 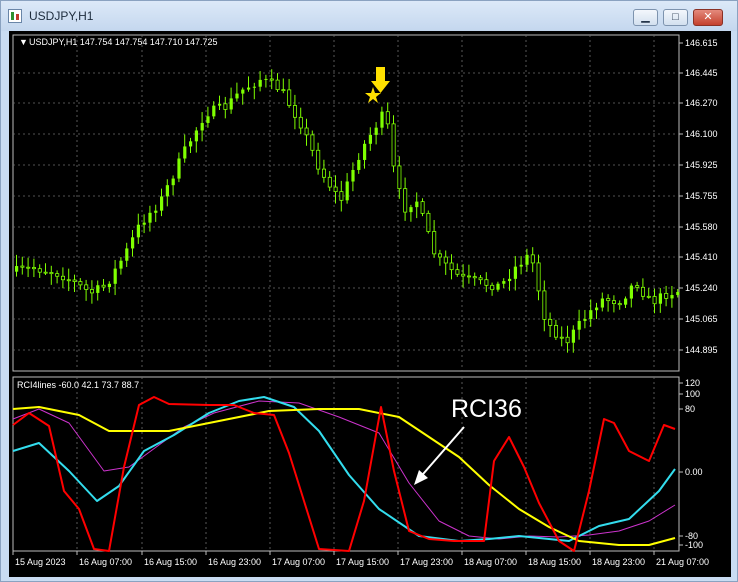 I want to click on price-label: 145.755, so click(x=701, y=196).